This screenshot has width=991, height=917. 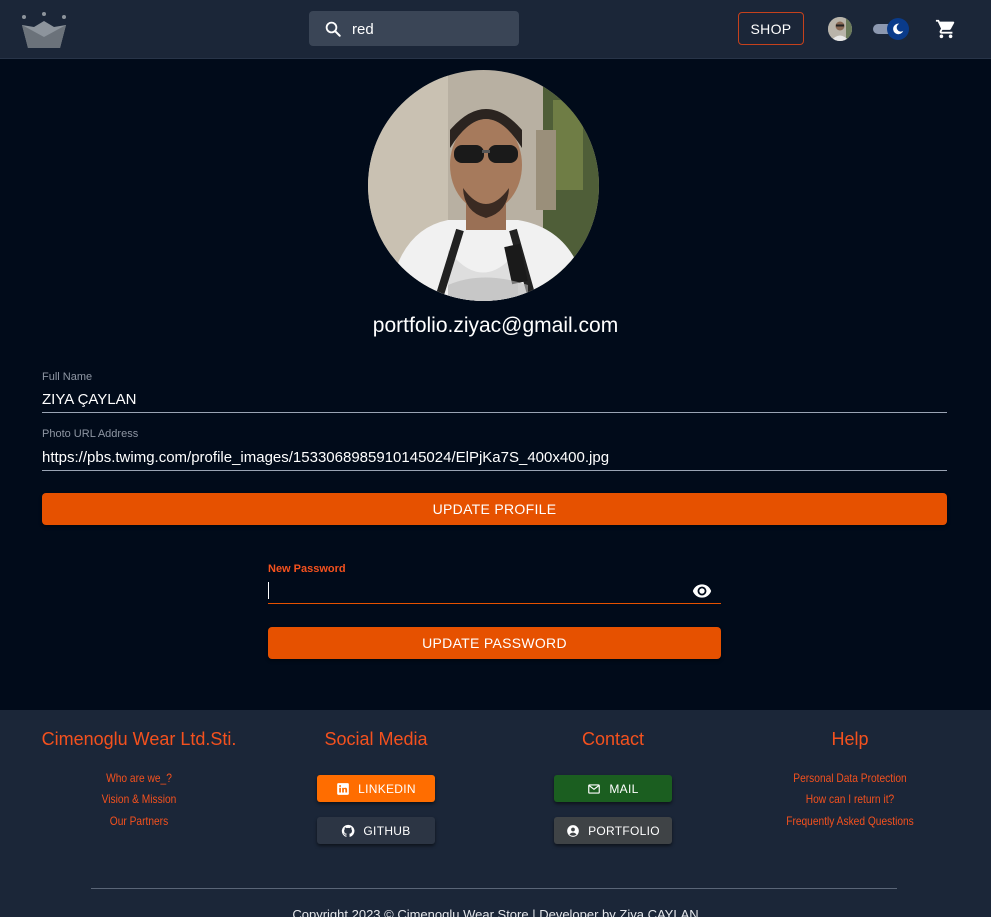 I want to click on footer-company-title: Cimenoglu Wear Ltd.Sti., so click(x=139, y=739).